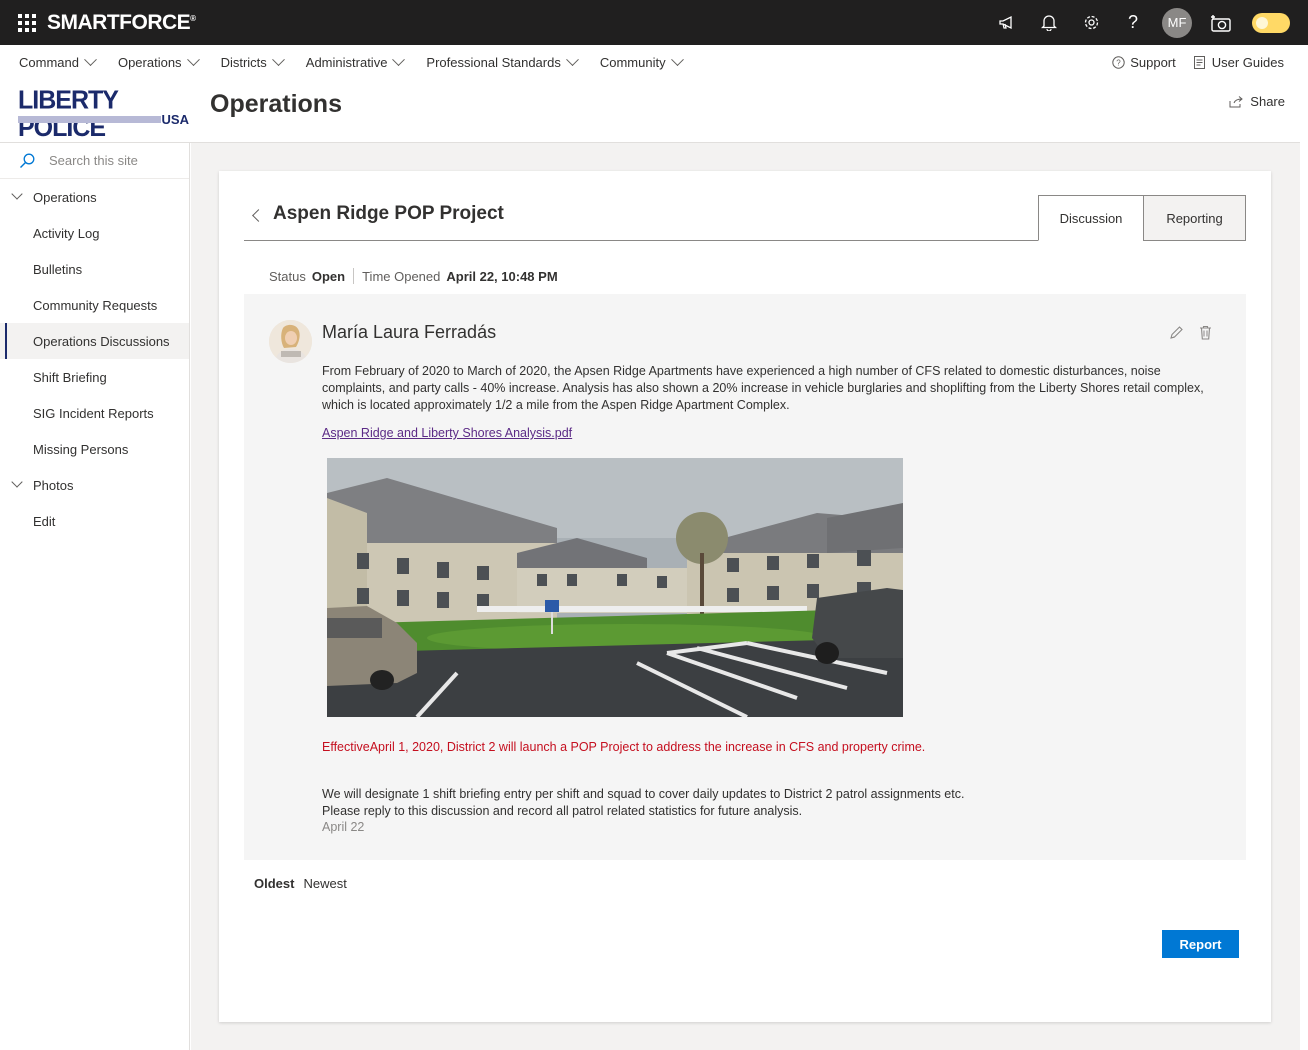 This screenshot has height=1050, width=1308. What do you see at coordinates (502, 276) in the screenshot?
I see `time-opened-value: April 22, 10:48 PM` at bounding box center [502, 276].